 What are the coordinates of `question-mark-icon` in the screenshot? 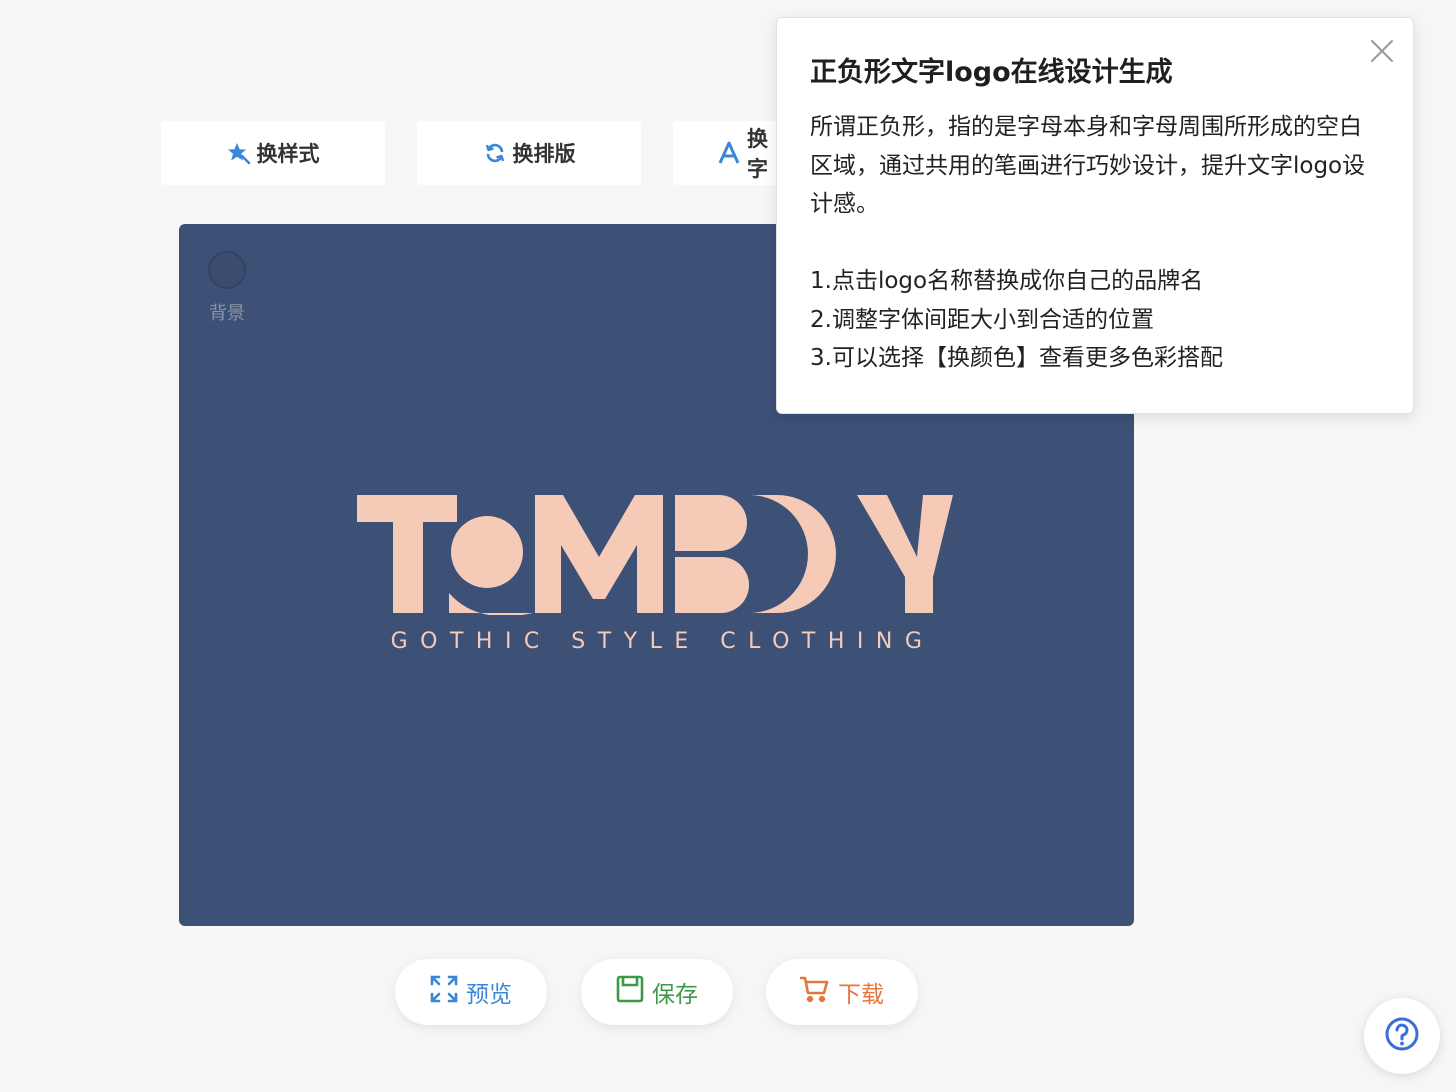 It's located at (1402, 1036).